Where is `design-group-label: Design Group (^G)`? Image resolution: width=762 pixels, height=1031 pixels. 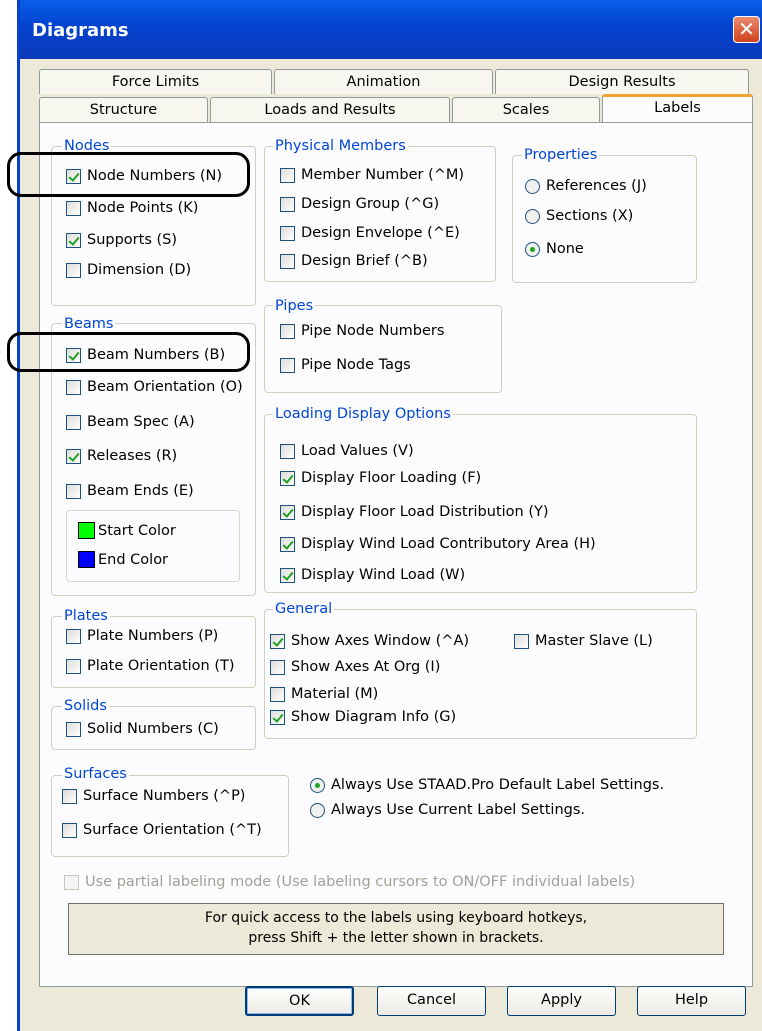
design-group-label: Design Group (^G) is located at coordinates (370, 204).